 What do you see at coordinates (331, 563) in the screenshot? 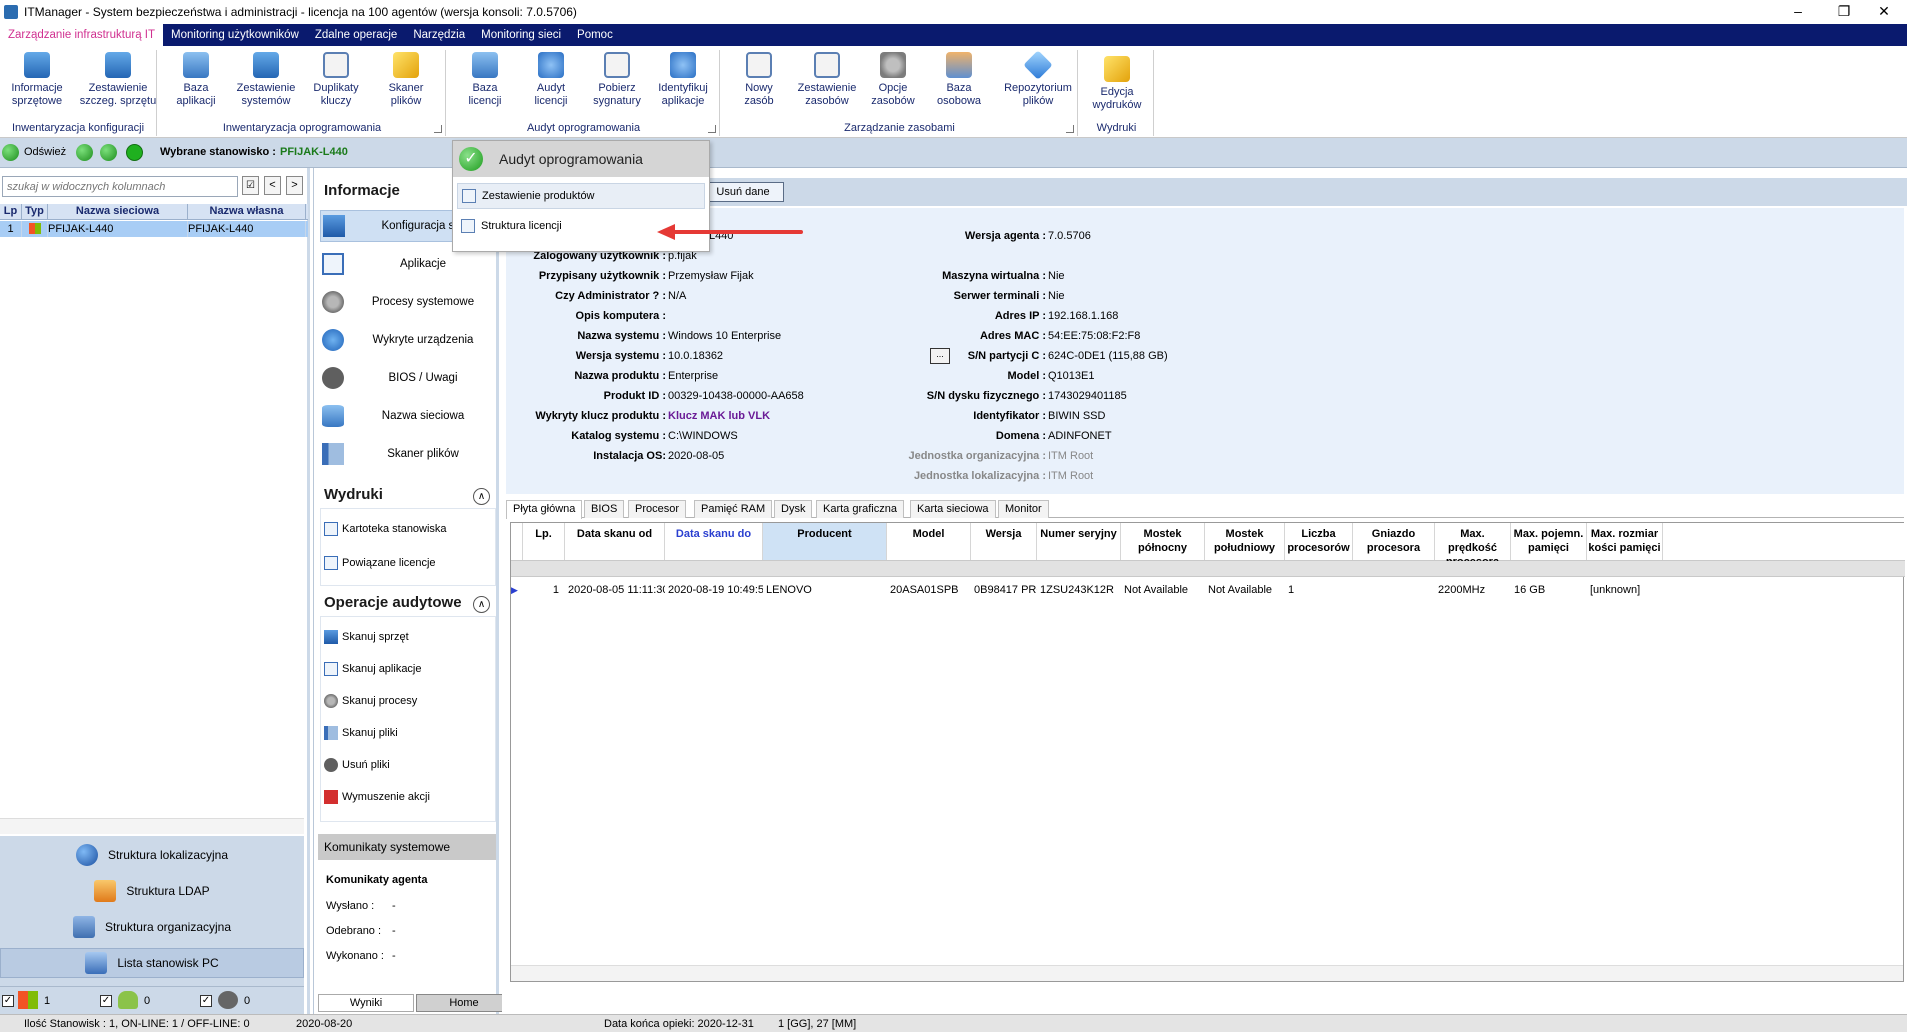
I see `report-icon` at bounding box center [331, 563].